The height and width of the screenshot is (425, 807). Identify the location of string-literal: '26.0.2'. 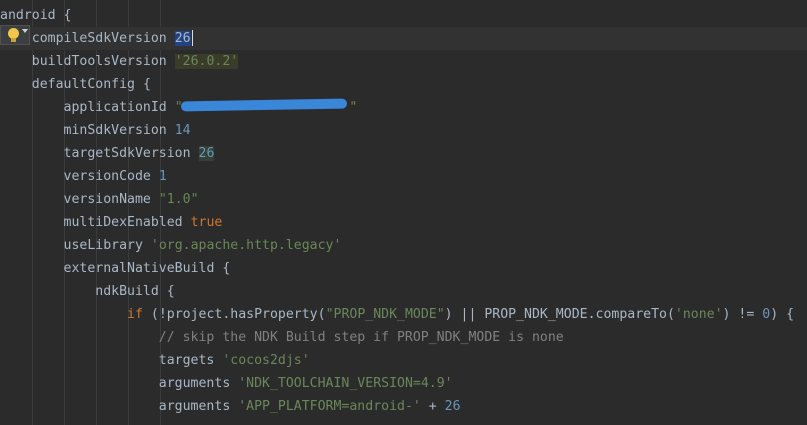
(206, 61).